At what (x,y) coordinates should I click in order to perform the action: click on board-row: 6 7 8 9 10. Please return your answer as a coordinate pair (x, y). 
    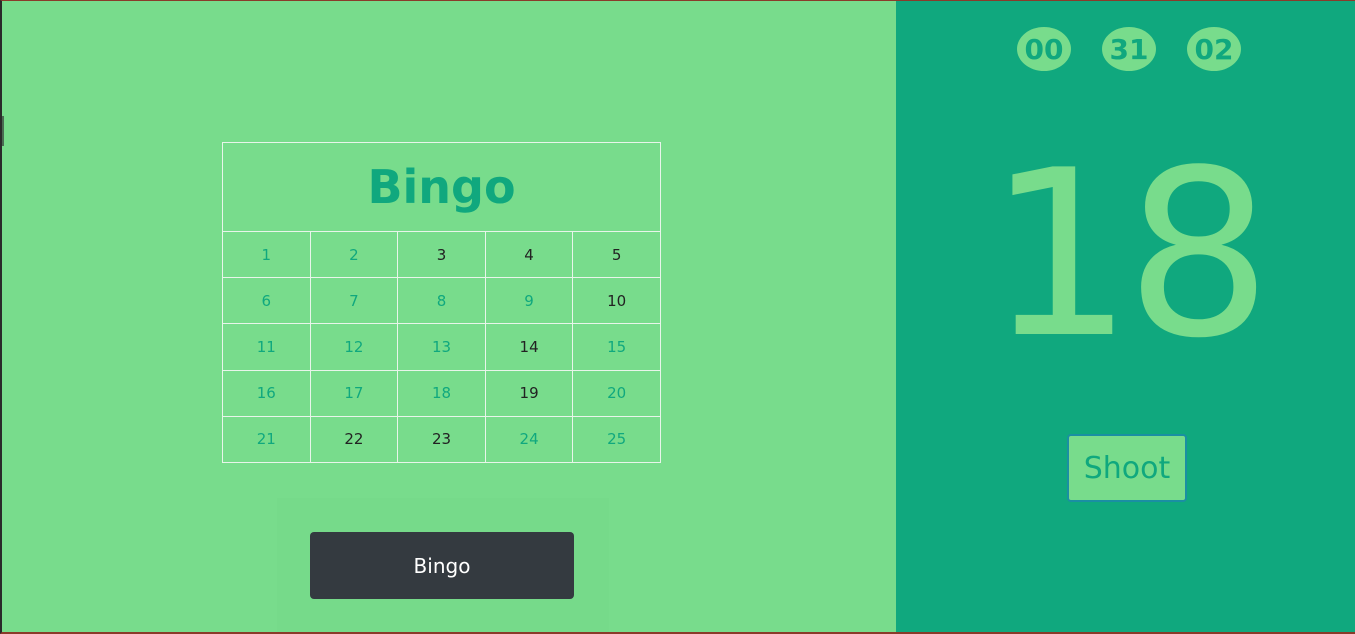
    Looking at the image, I should click on (441, 301).